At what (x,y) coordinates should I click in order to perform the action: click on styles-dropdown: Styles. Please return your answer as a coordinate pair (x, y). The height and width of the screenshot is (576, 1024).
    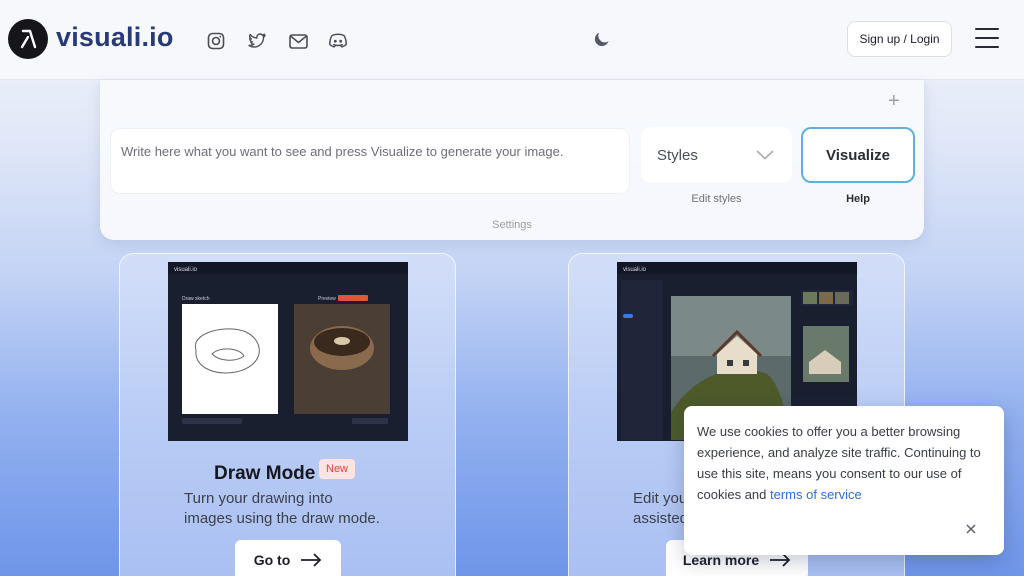
    Looking at the image, I should click on (716, 155).